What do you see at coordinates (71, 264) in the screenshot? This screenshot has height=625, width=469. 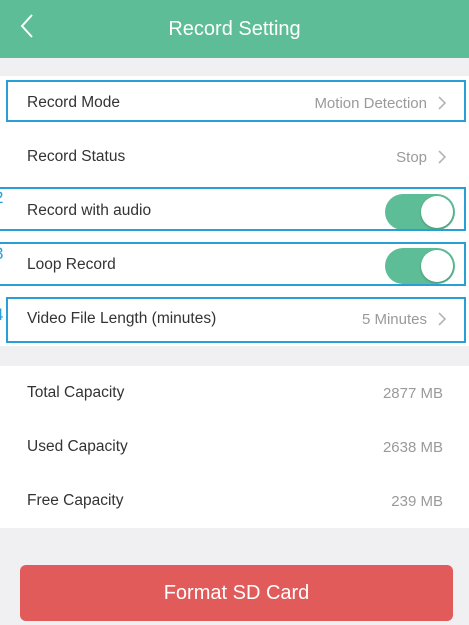 I see `loop-record-label: Loop Record` at bounding box center [71, 264].